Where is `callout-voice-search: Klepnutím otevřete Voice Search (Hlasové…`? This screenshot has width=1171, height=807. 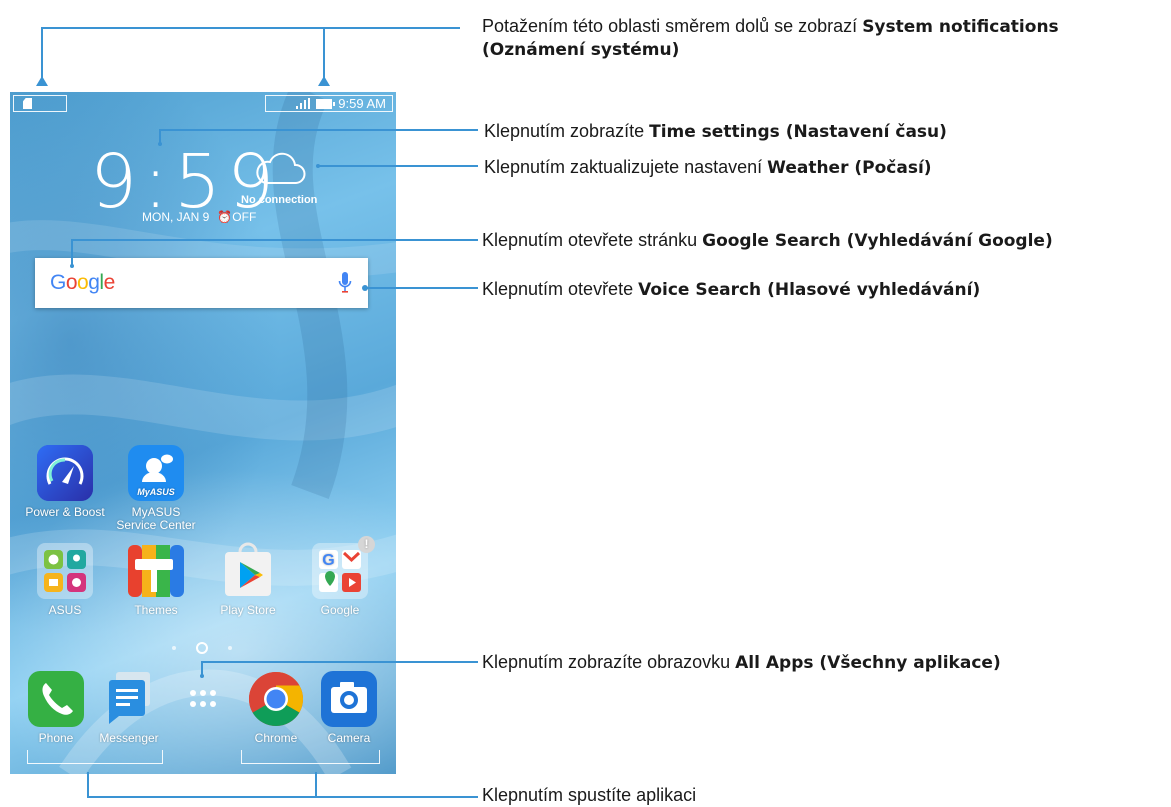
callout-voice-search: Klepnutím otevřete Voice Search (Hlasové… is located at coordinates (731, 289).